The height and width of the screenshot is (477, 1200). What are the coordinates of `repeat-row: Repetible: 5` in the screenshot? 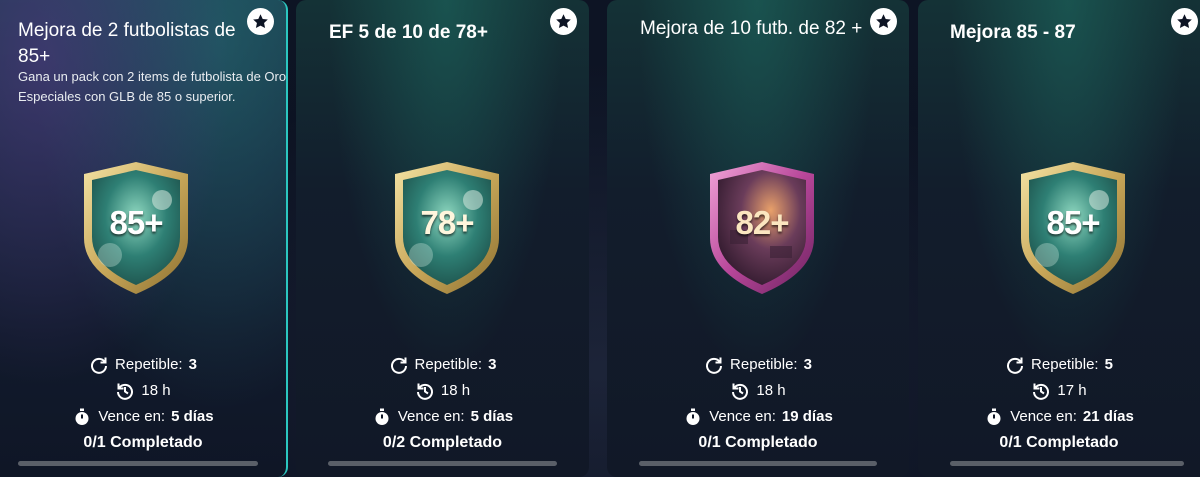 It's located at (1059, 365).